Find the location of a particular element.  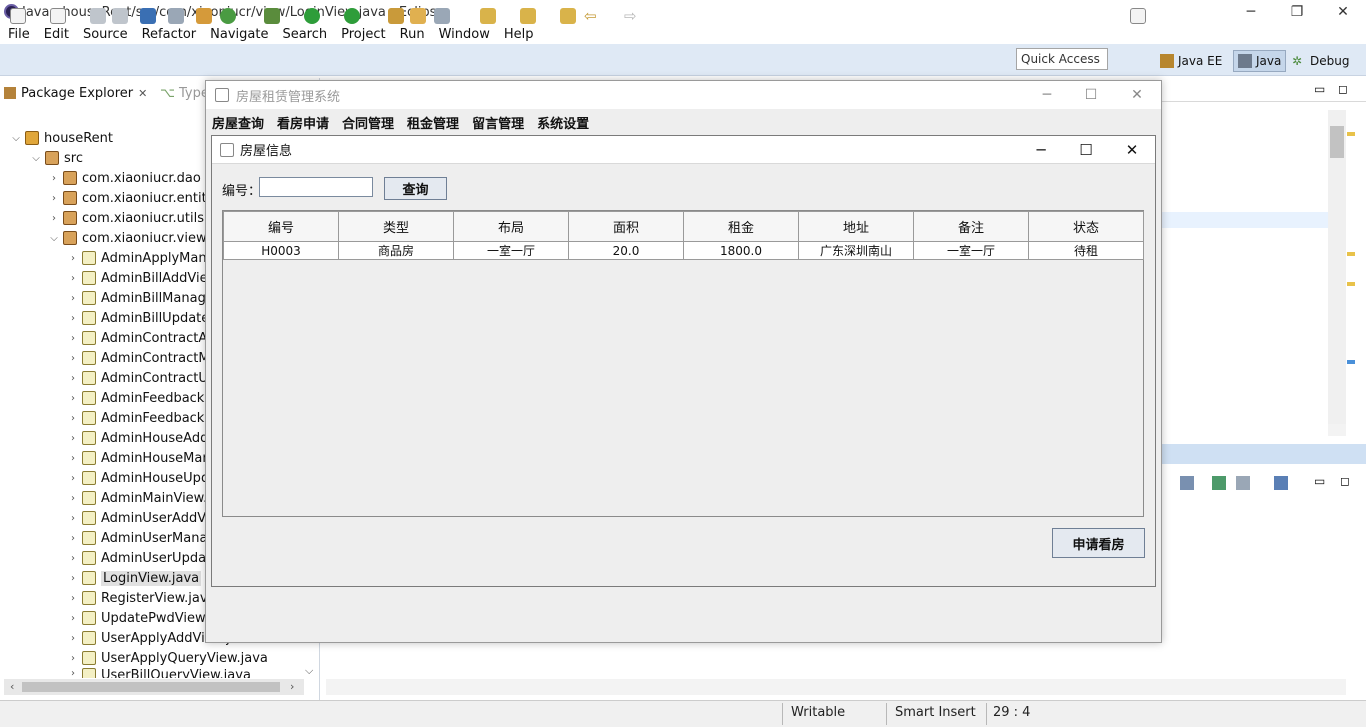

column-header: 备注 is located at coordinates (971, 226).